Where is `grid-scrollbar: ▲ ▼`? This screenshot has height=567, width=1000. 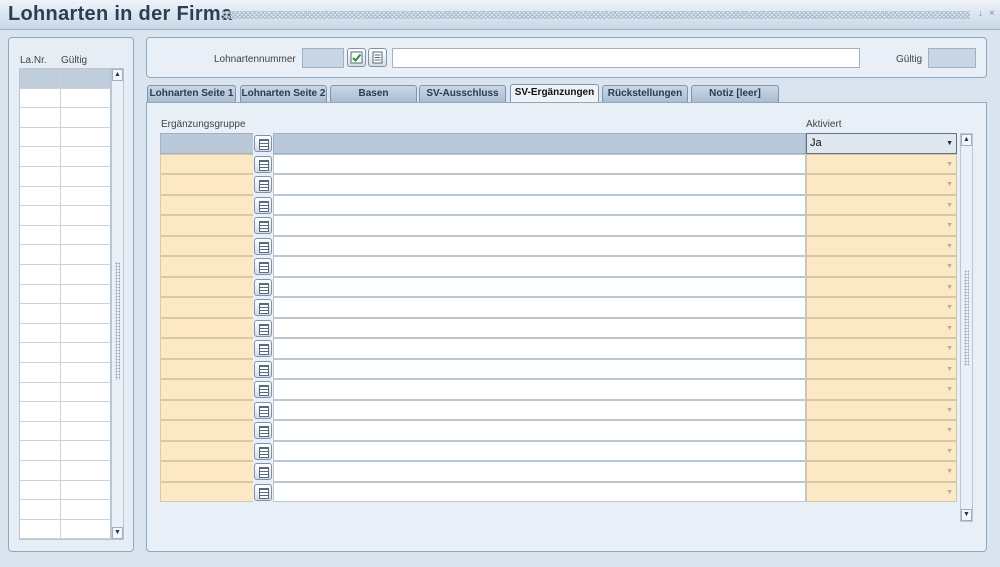 grid-scrollbar: ▲ ▼ is located at coordinates (966, 327).